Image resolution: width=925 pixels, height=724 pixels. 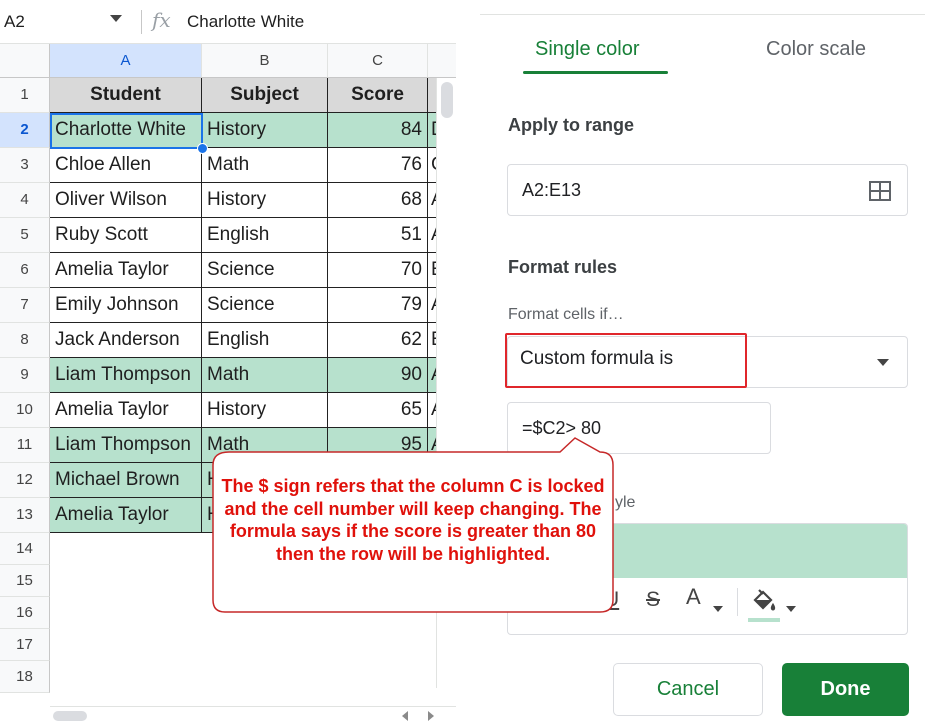 What do you see at coordinates (378, 61) in the screenshot?
I see `column-header-c: C` at bounding box center [378, 61].